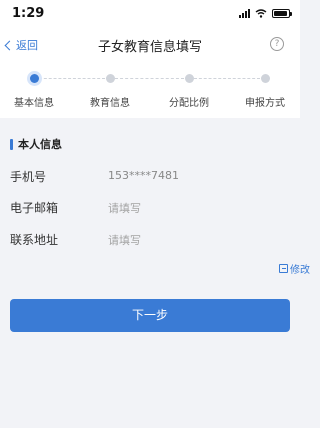  What do you see at coordinates (300, 270) in the screenshot?
I see `edit-label: 修改` at bounding box center [300, 270].